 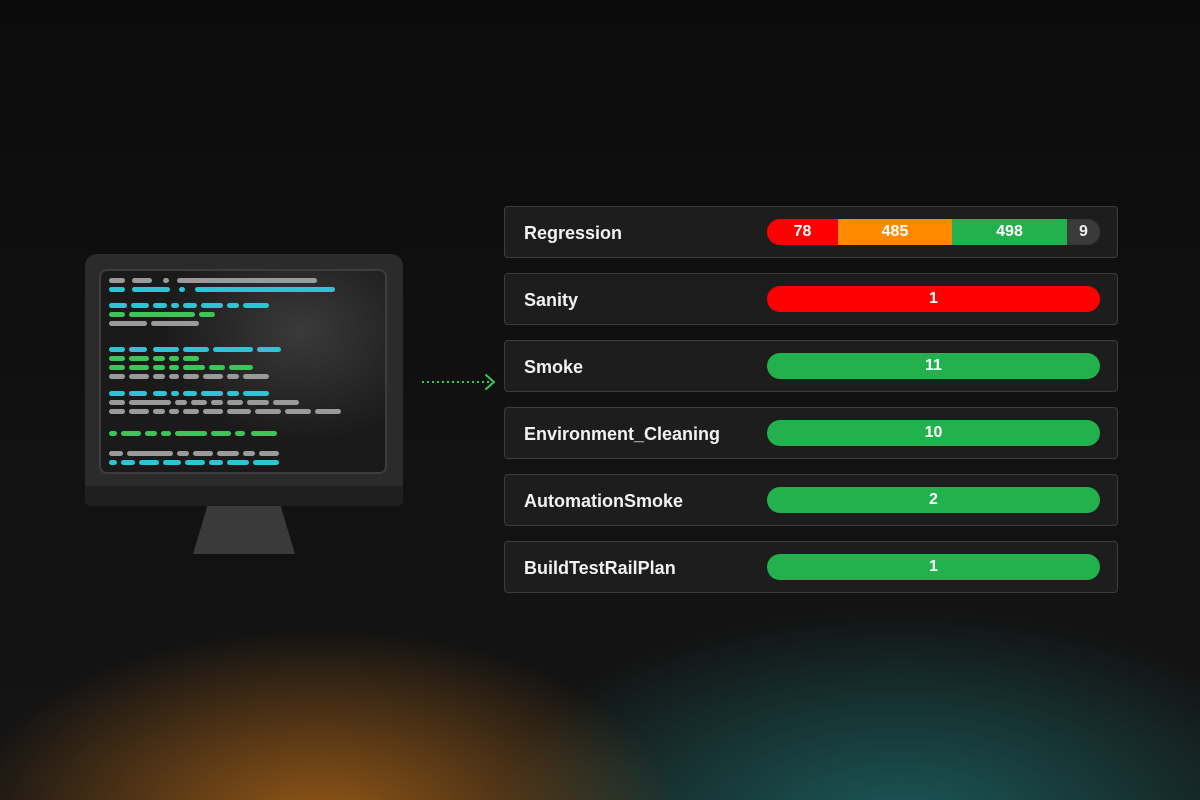 I want to click on result-bar: 10, so click(x=933, y=433).